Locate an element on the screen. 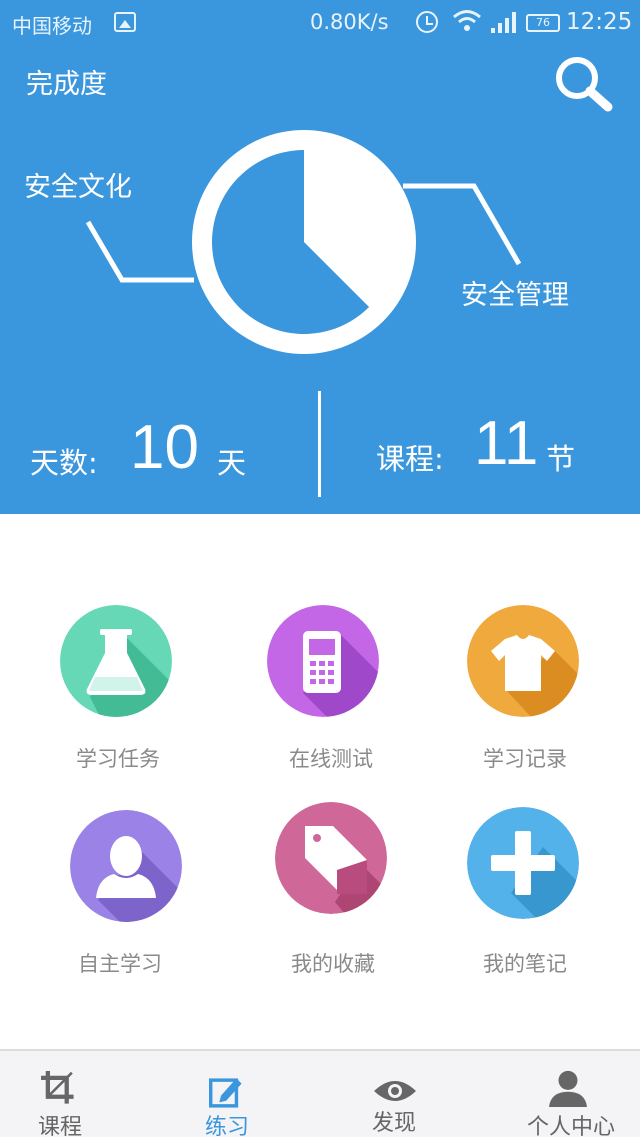 Image resolution: width=640 pixels, height=1137 pixels. flask-icon is located at coordinates (116, 661).